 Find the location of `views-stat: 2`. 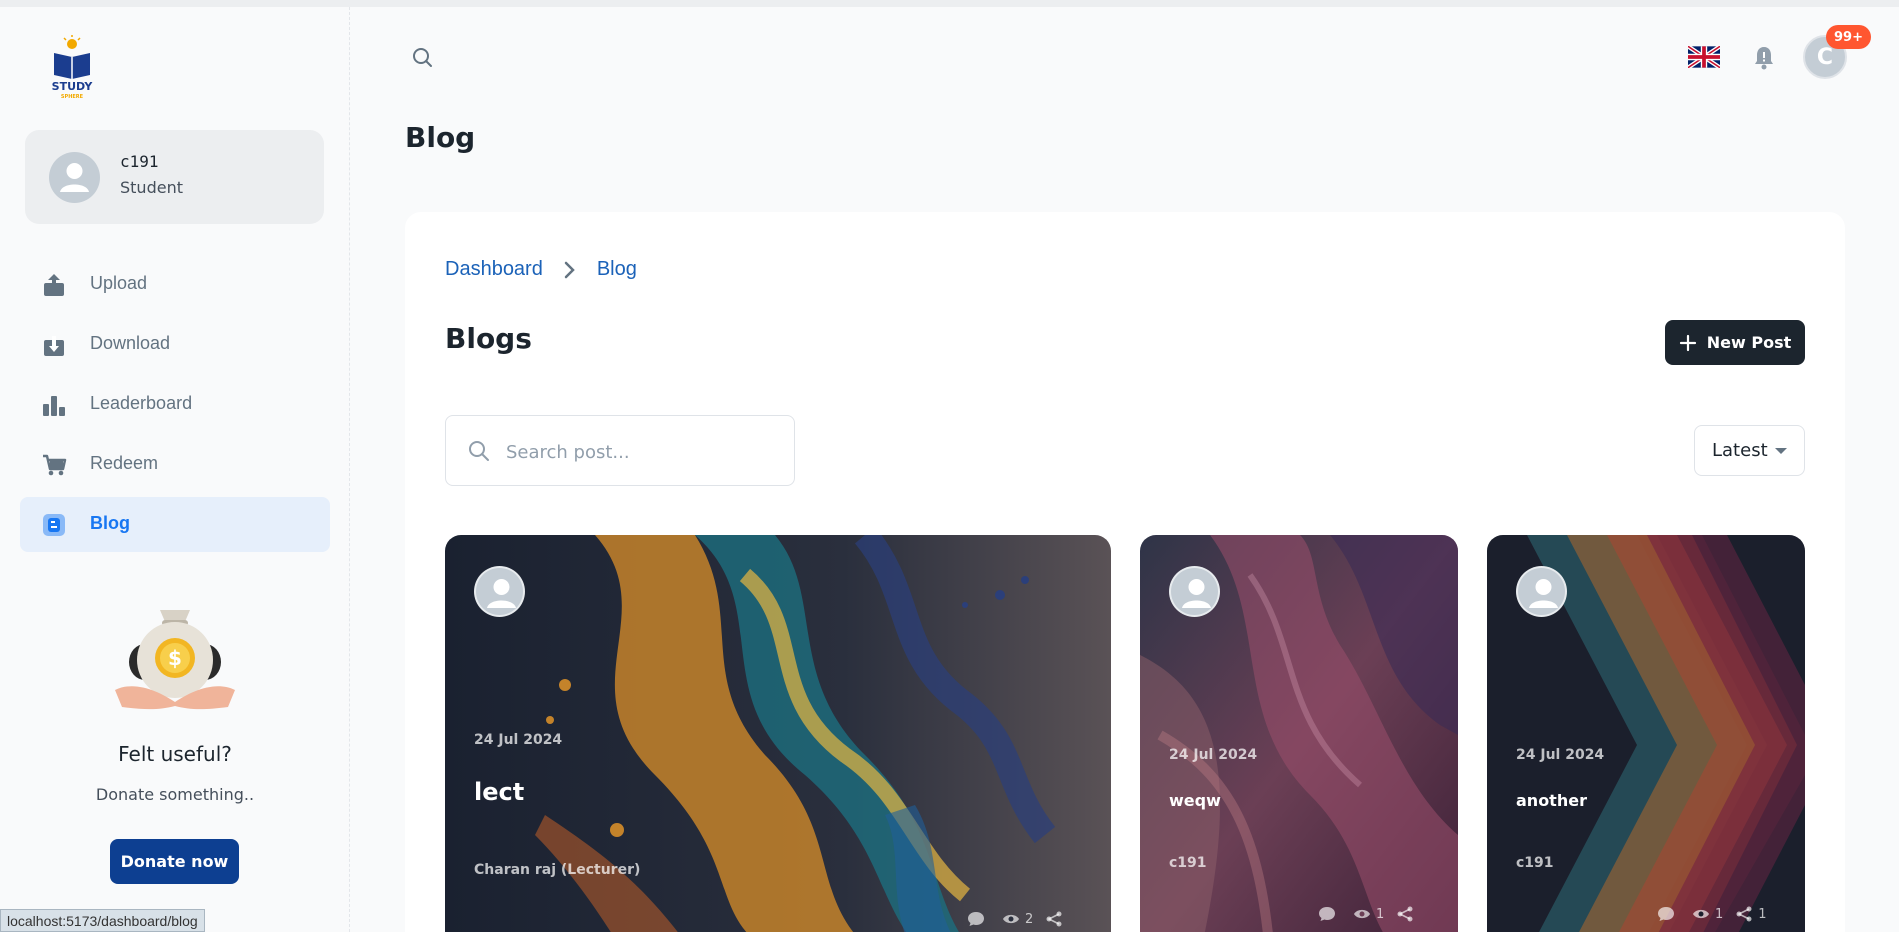

views-stat: 2 is located at coordinates (1017, 919).